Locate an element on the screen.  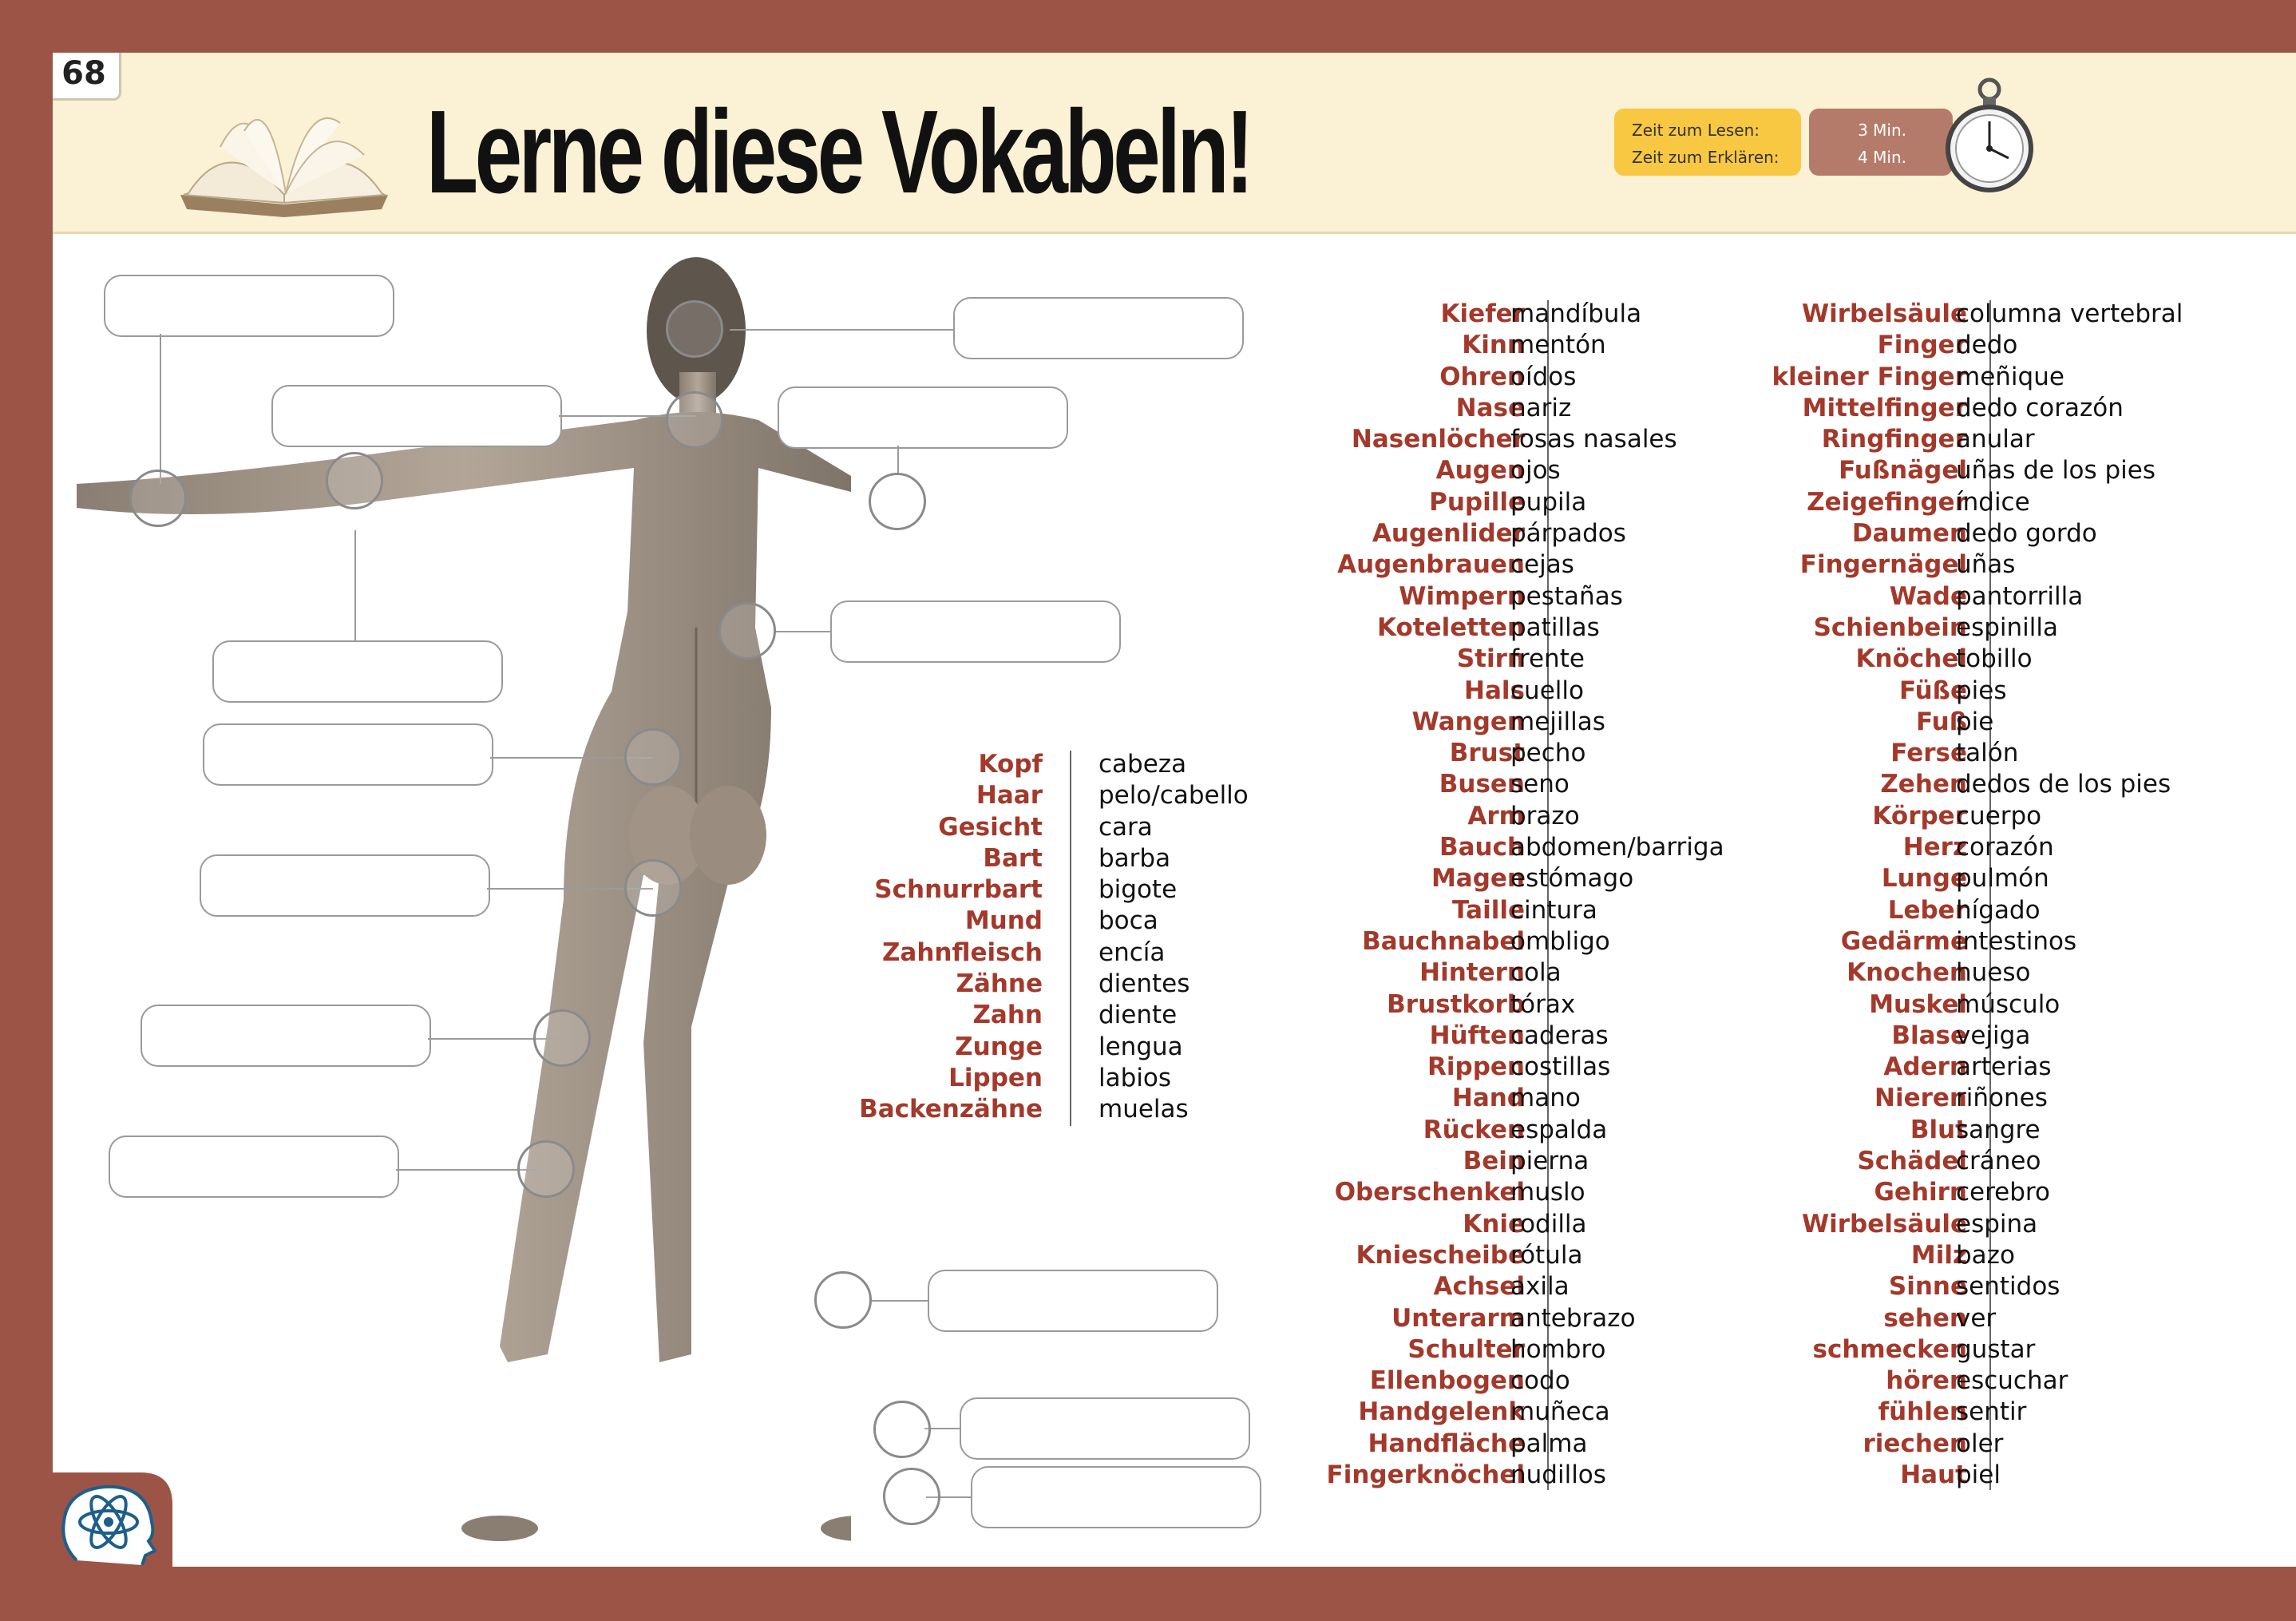
german-word: Oberschenkel is located at coordinates (1429, 1192).